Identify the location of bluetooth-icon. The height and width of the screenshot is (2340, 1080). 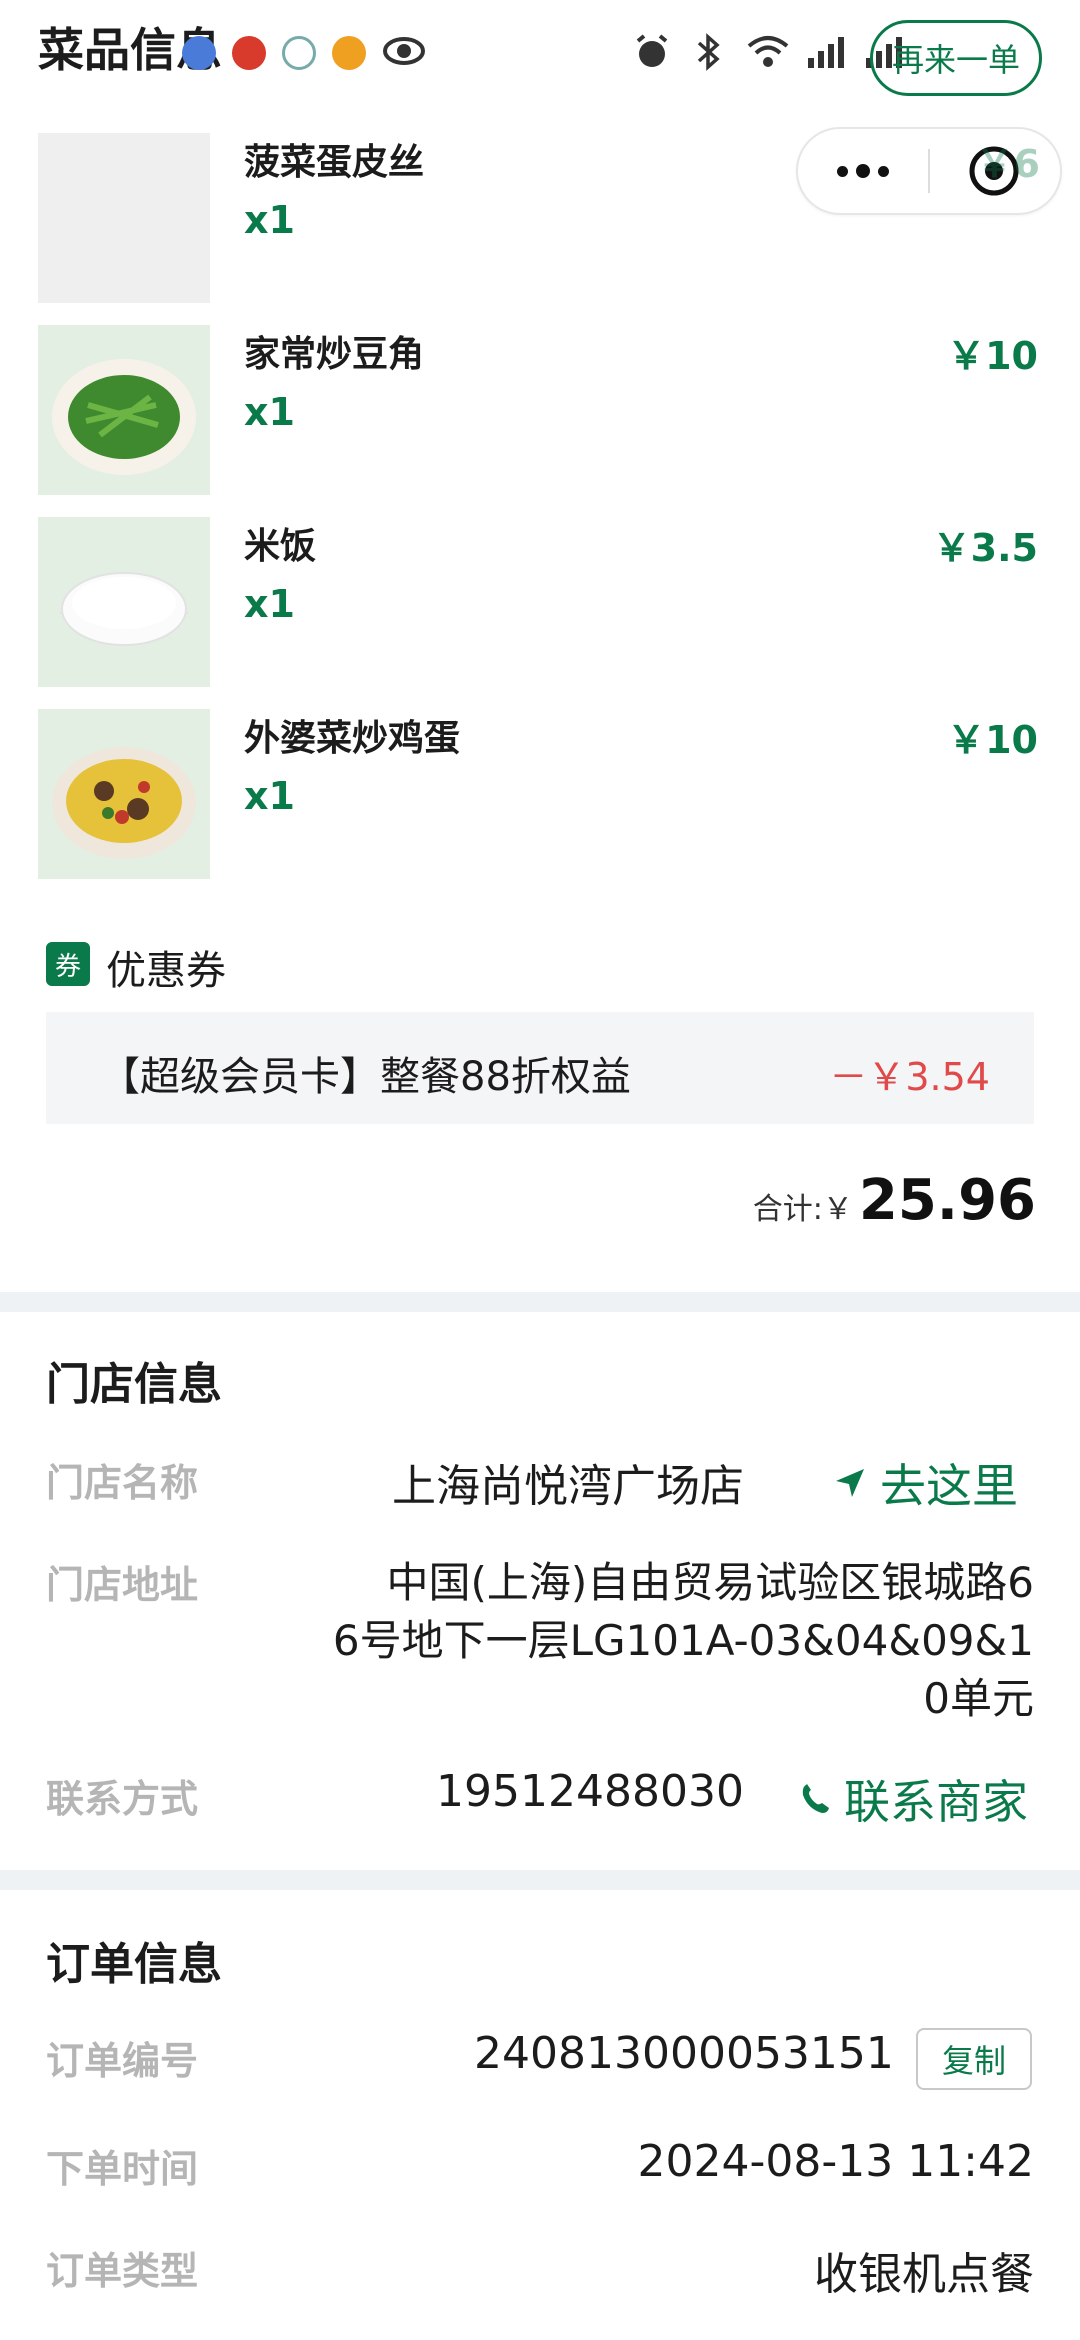
(710, 52).